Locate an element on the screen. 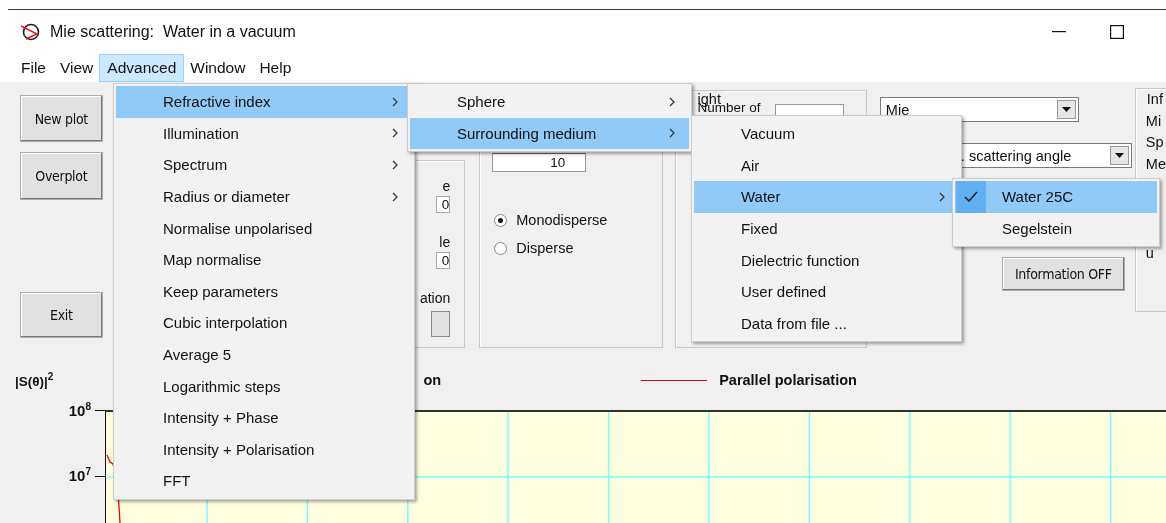 The width and height of the screenshot is (1166, 523). menu-item: Logarithmic steps is located at coordinates (264, 386).